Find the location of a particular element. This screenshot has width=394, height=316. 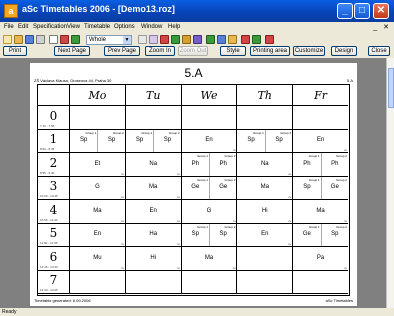

zoom-out-button: Zoom Out is located at coordinates (193, 51).